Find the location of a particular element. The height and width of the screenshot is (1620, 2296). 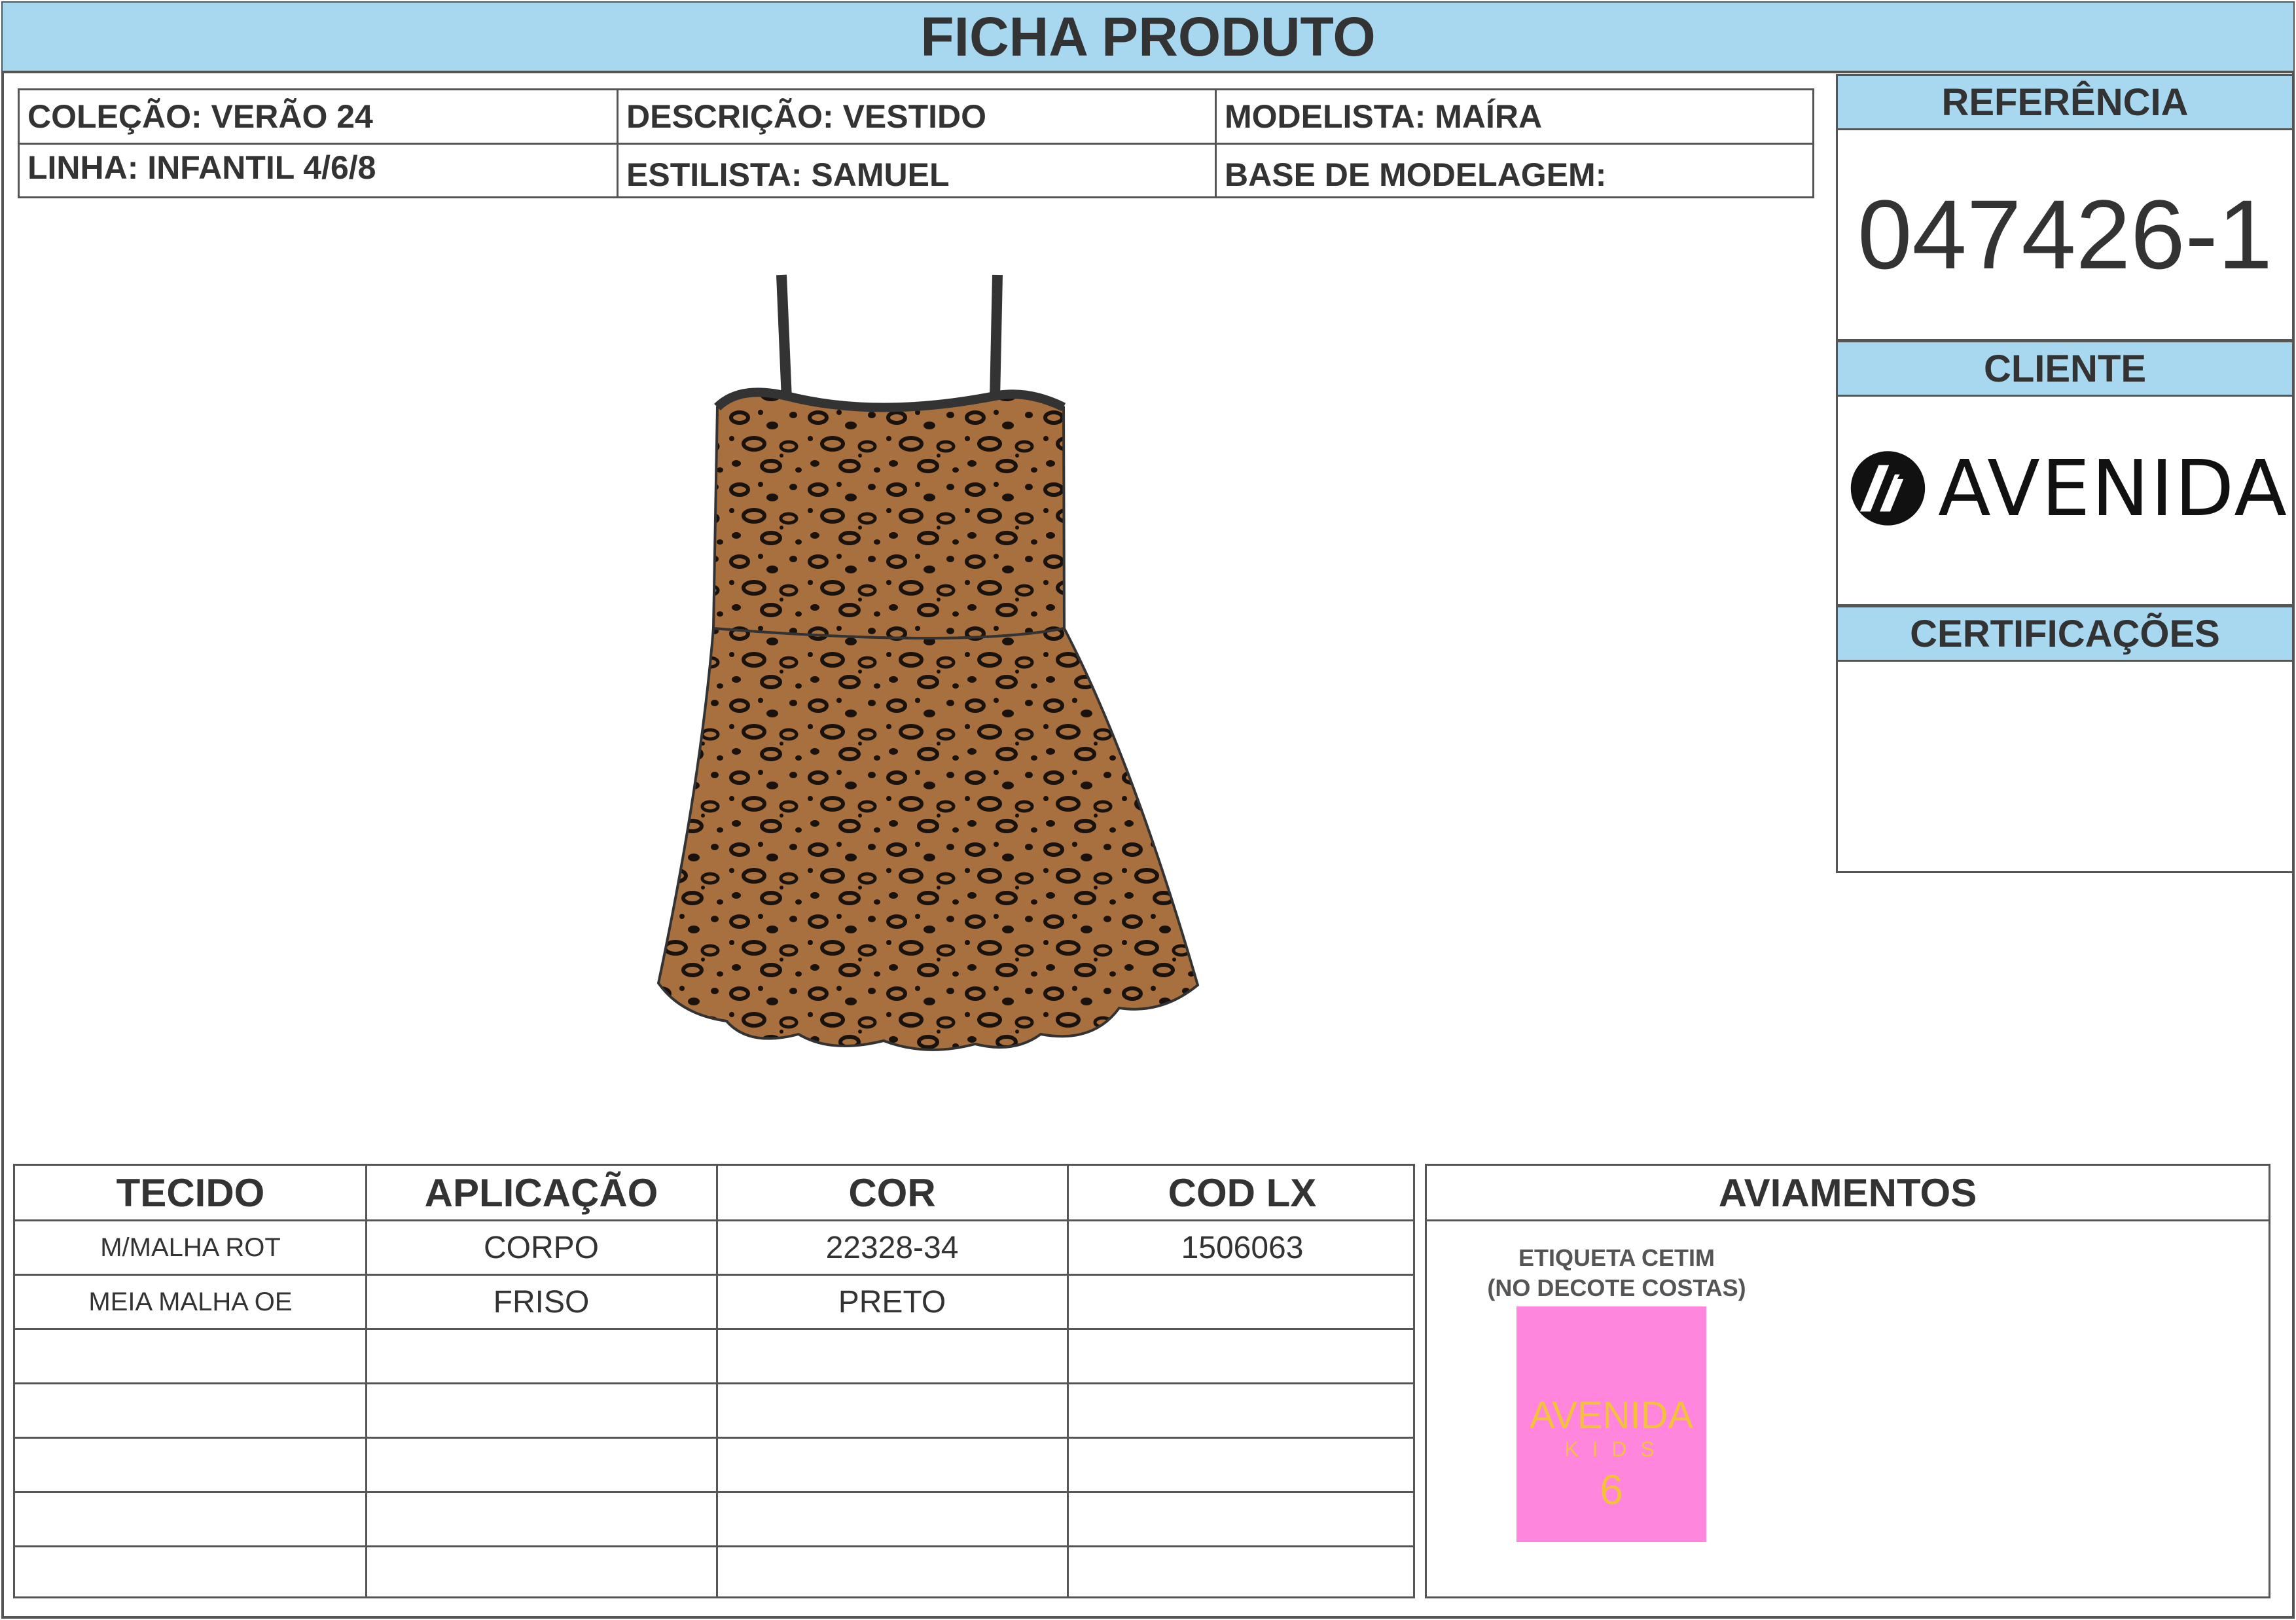

table-cell: 22328-34 is located at coordinates (892, 1247).